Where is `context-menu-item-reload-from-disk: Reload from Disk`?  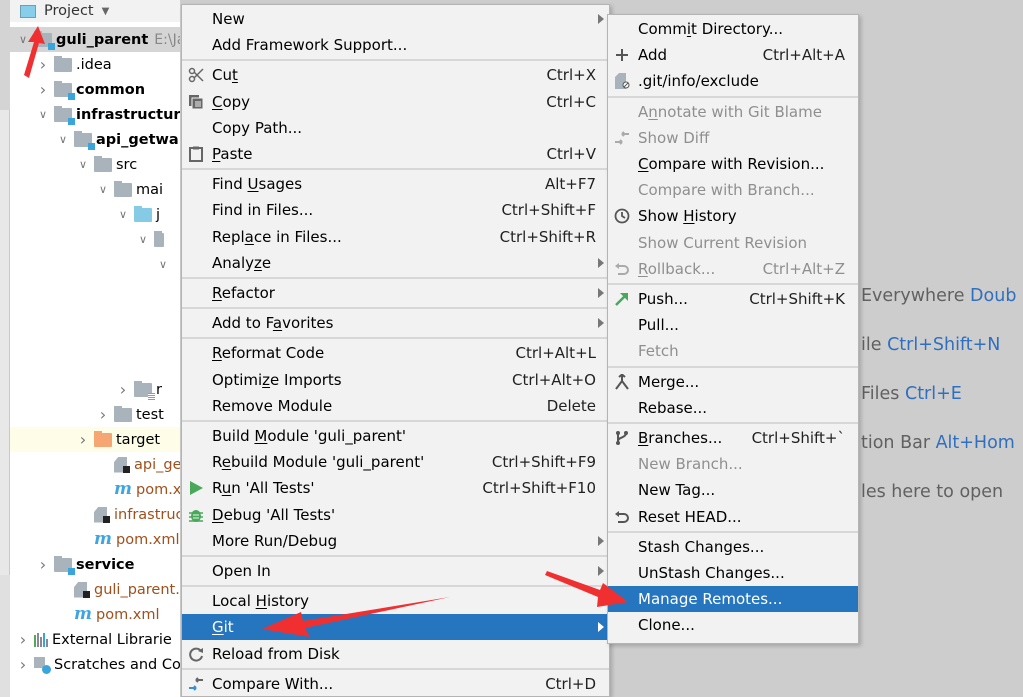 context-menu-item-reload-from-disk: Reload from Disk is located at coordinates (395, 654).